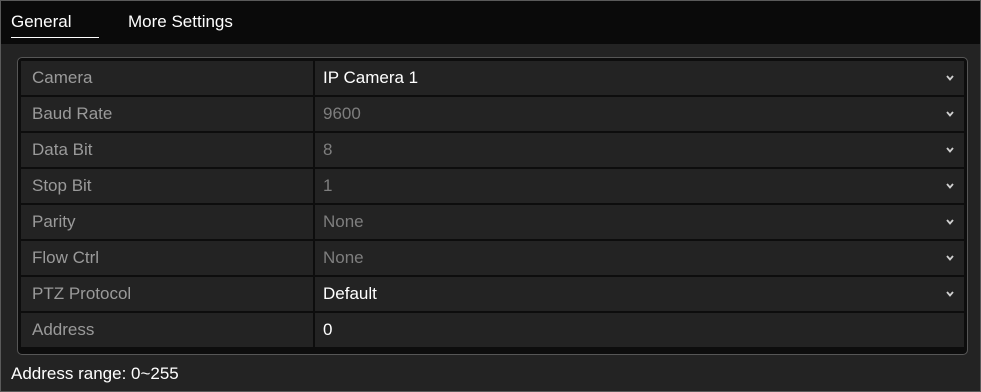 This screenshot has width=981, height=392. I want to click on address-value: 0, so click(328, 329).